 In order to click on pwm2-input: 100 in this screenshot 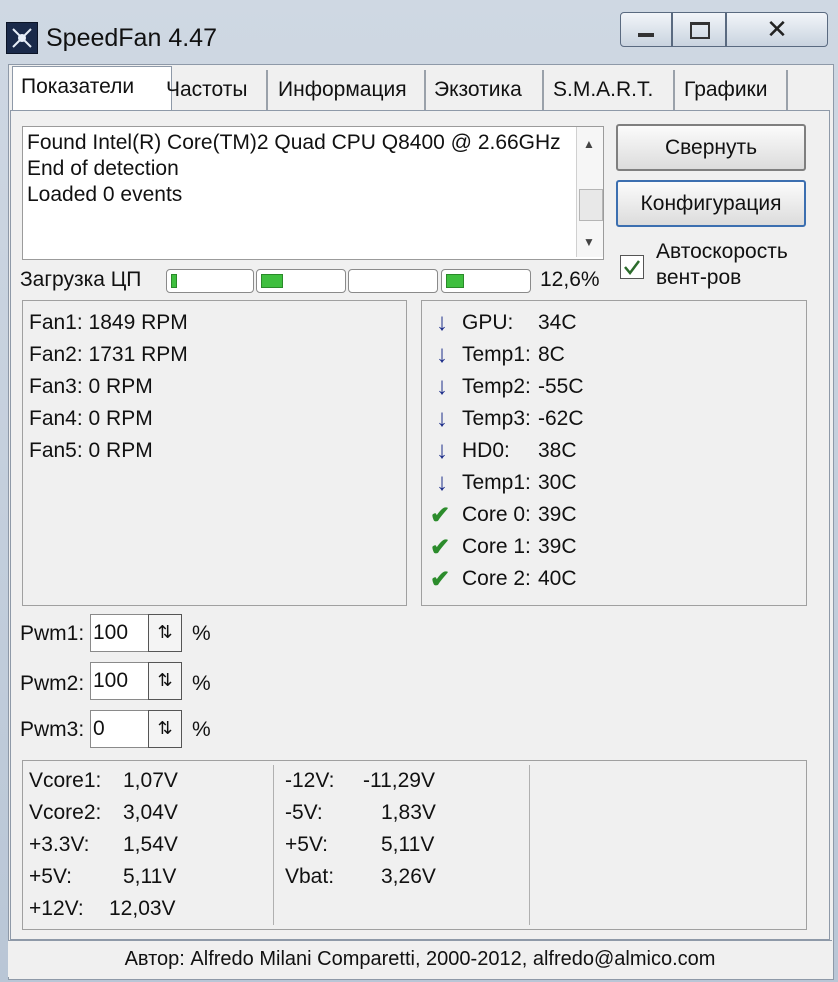, I will do `click(120, 681)`.